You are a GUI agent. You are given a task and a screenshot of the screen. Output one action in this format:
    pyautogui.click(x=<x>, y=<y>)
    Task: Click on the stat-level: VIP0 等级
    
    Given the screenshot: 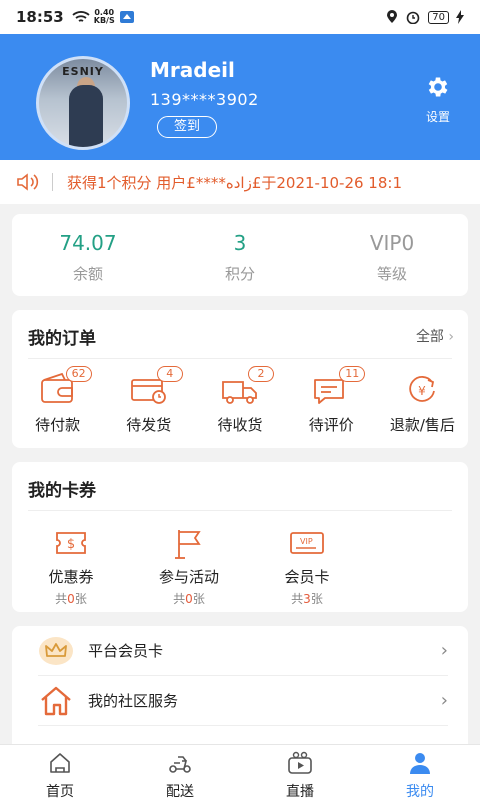 What is the action you would take?
    pyautogui.click(x=392, y=255)
    